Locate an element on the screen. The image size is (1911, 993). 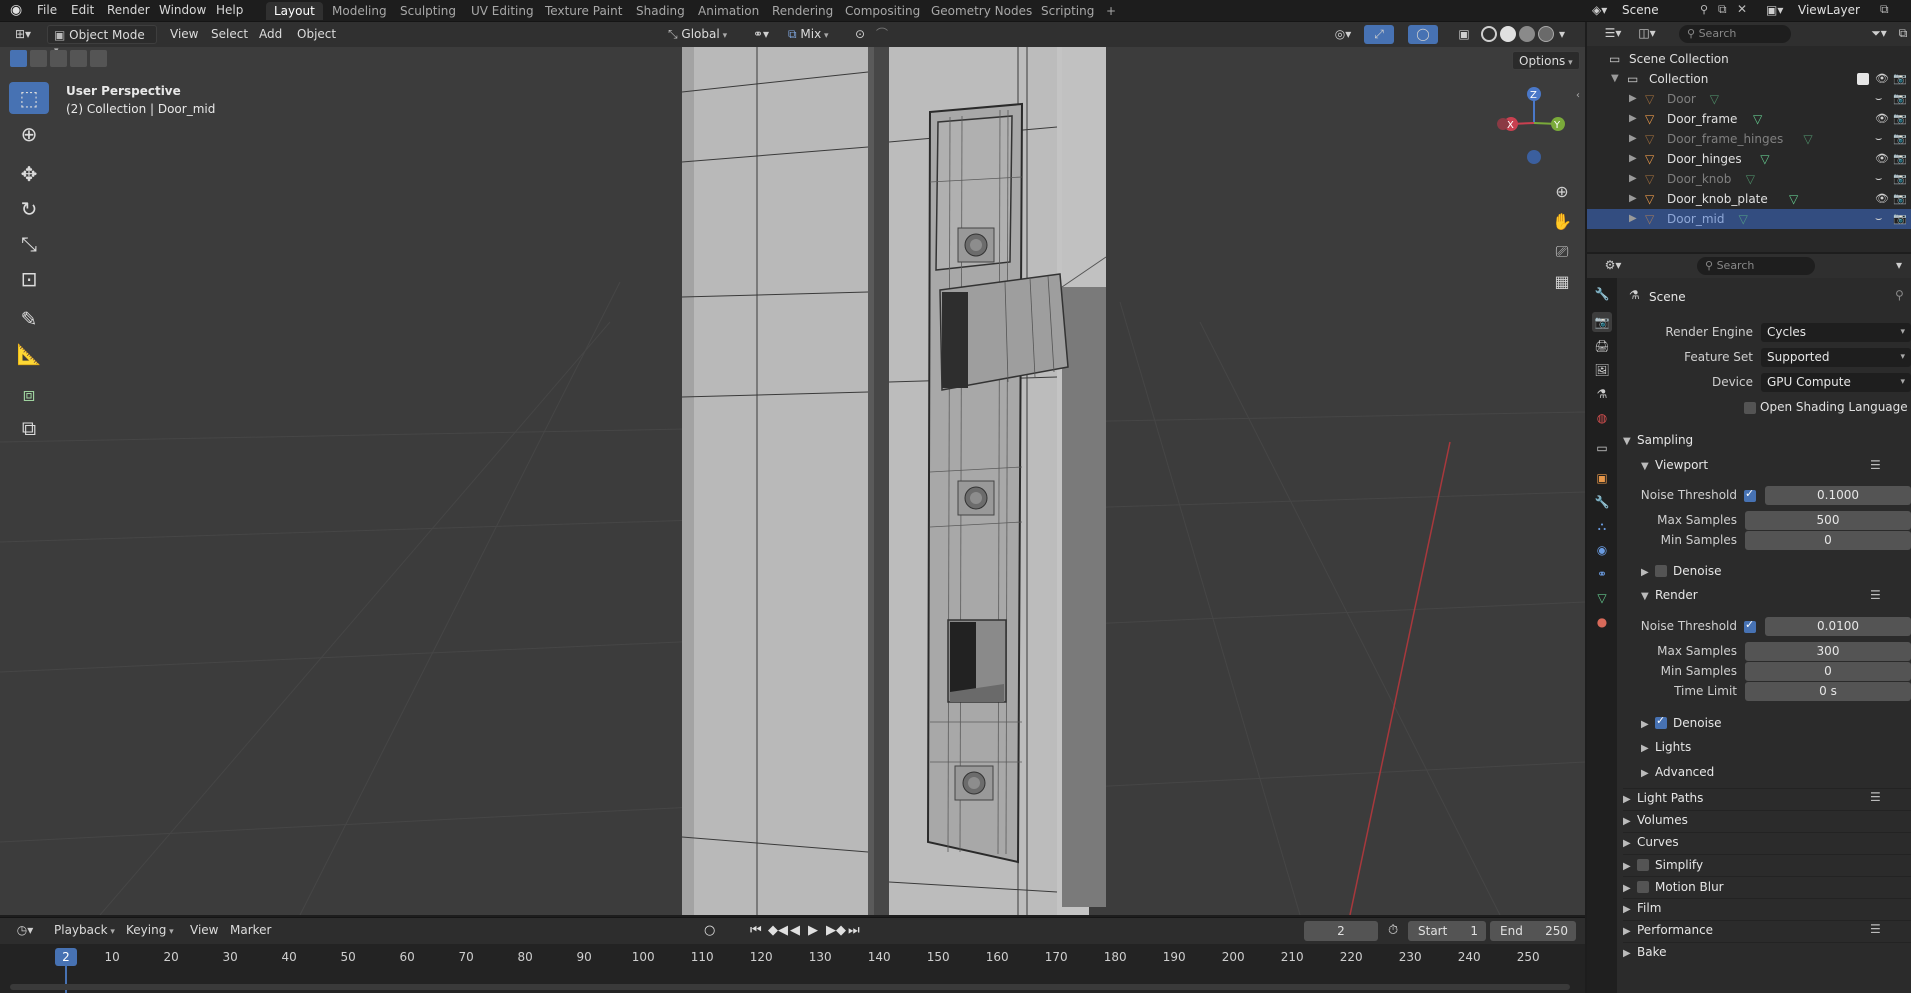
view-layer-icon: ▣▾ is located at coordinates (1774, 10).